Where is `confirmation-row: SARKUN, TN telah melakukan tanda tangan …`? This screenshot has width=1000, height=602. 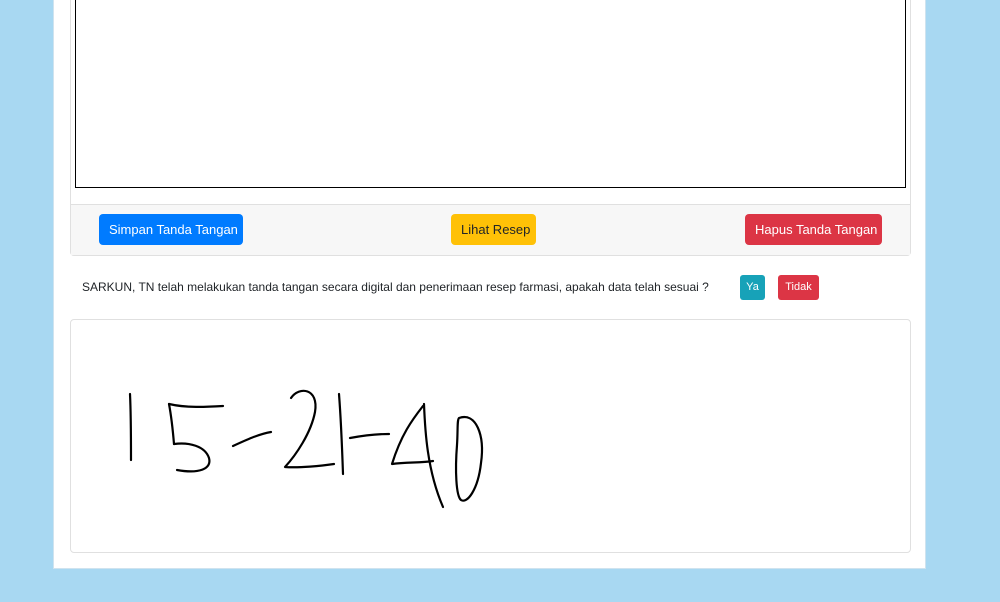 confirmation-row: SARKUN, TN telah melakukan tanda tangan … is located at coordinates (492, 287).